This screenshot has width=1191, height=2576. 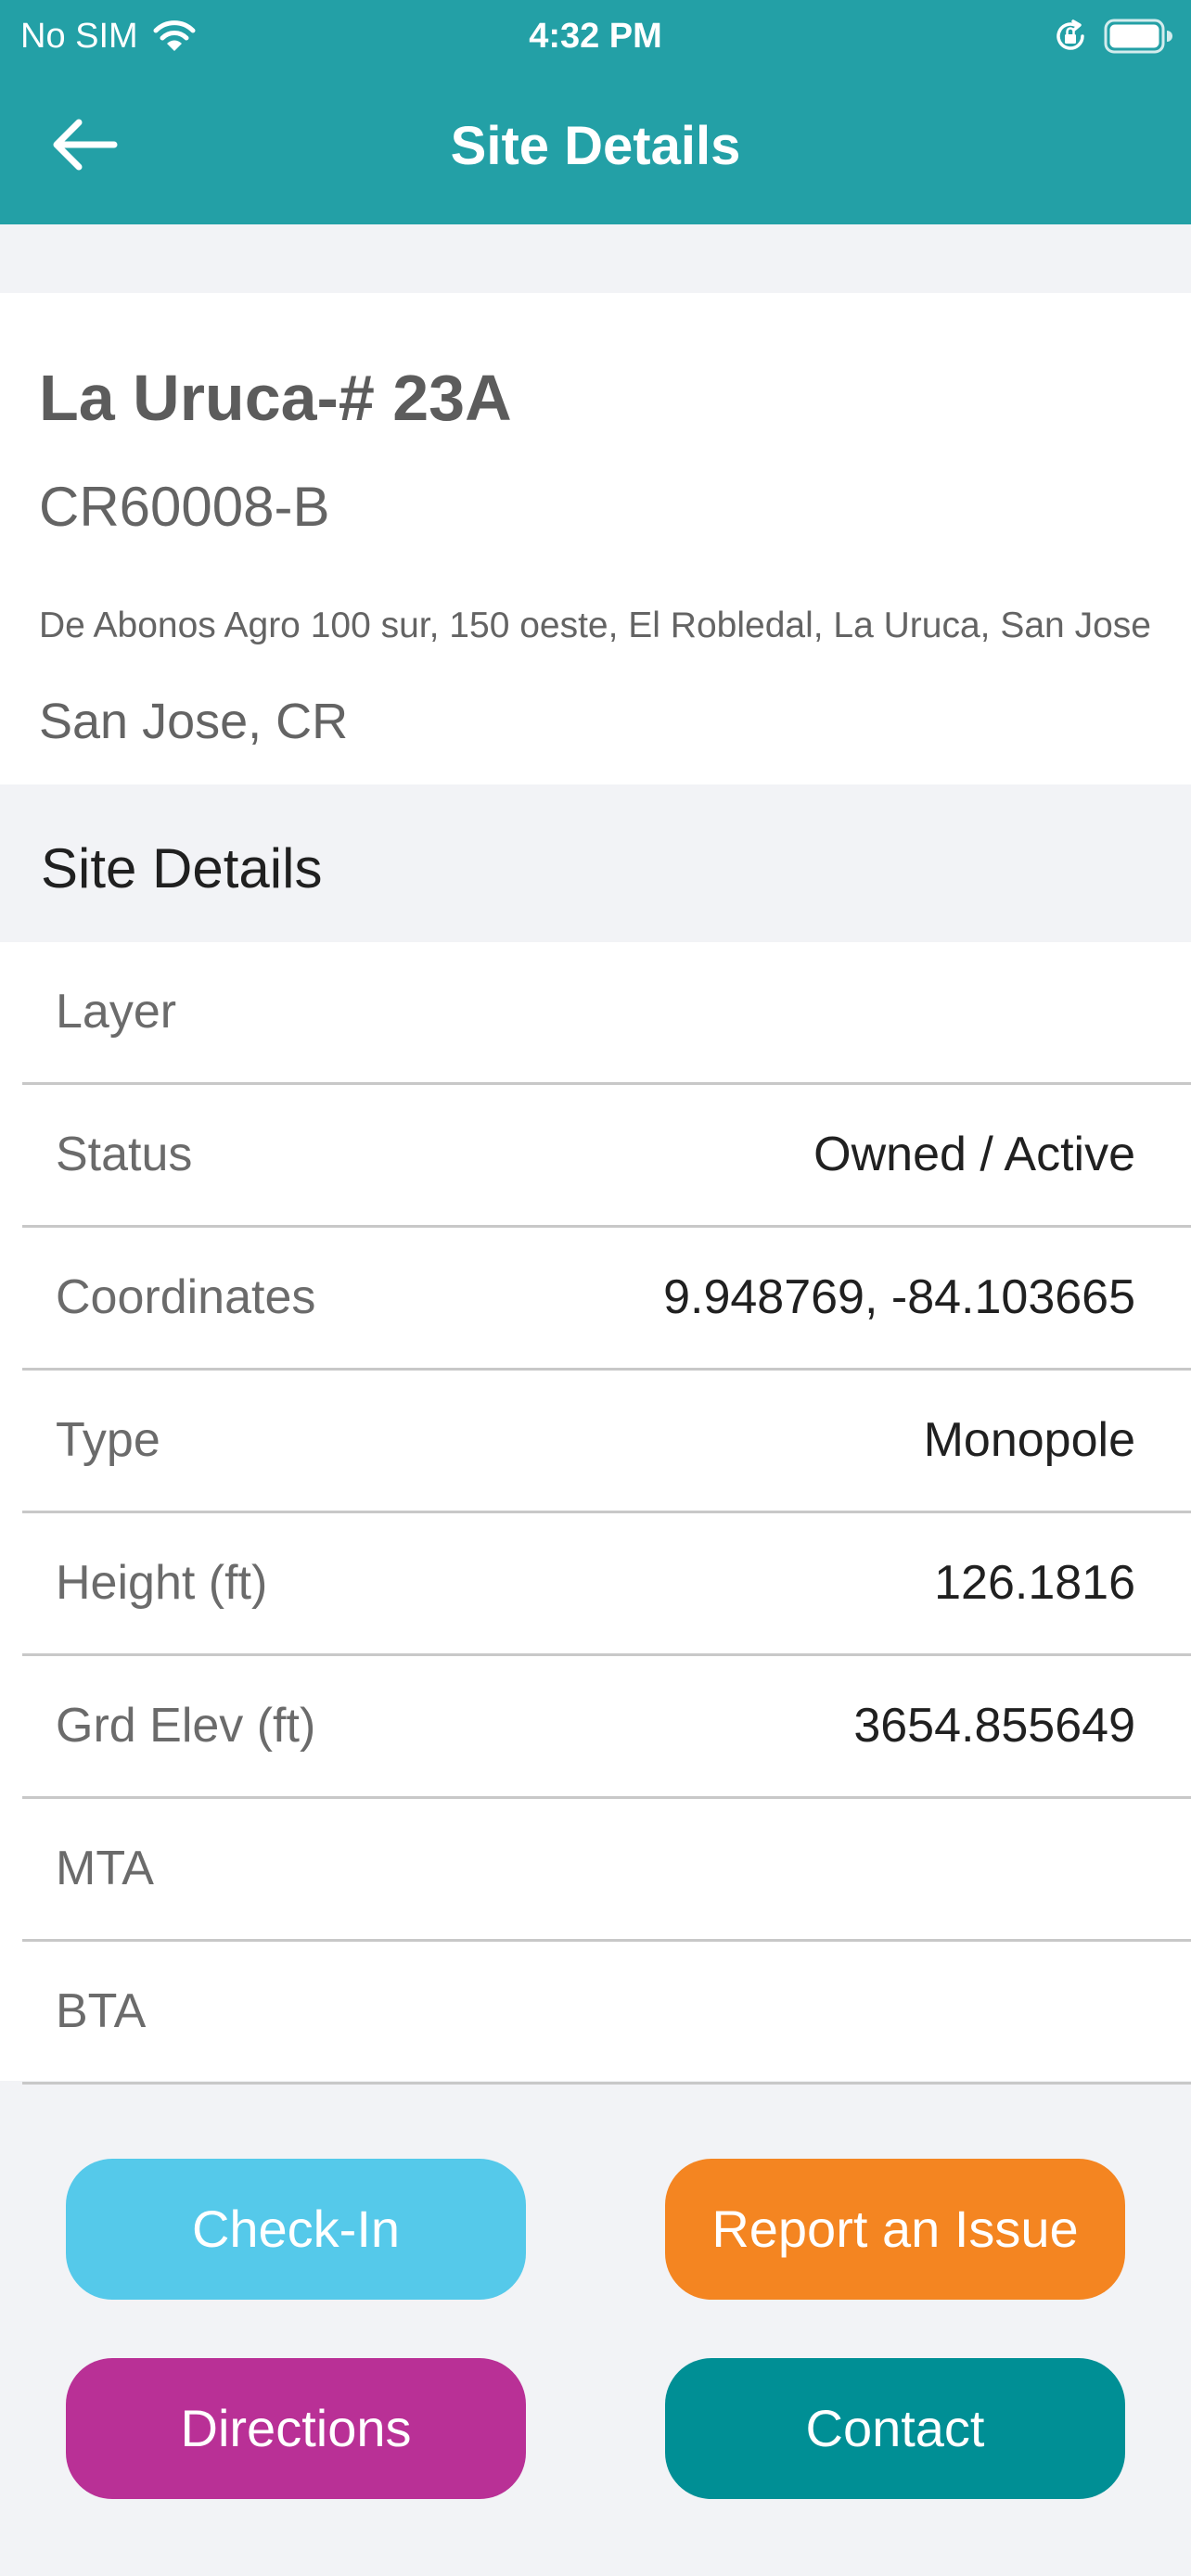 What do you see at coordinates (275, 398) in the screenshot?
I see `site-name: La Uruca-# 23A` at bounding box center [275, 398].